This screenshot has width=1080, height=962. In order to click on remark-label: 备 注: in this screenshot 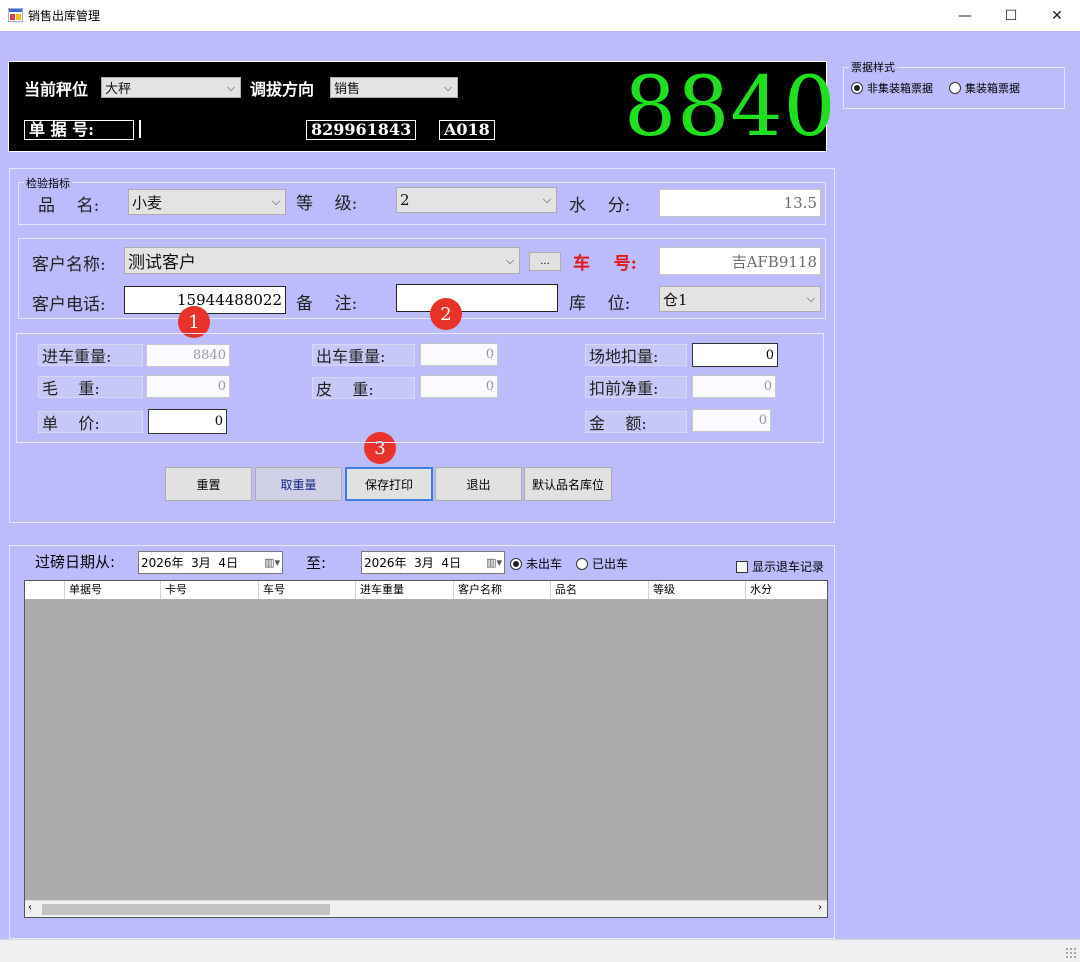, I will do `click(327, 304)`.